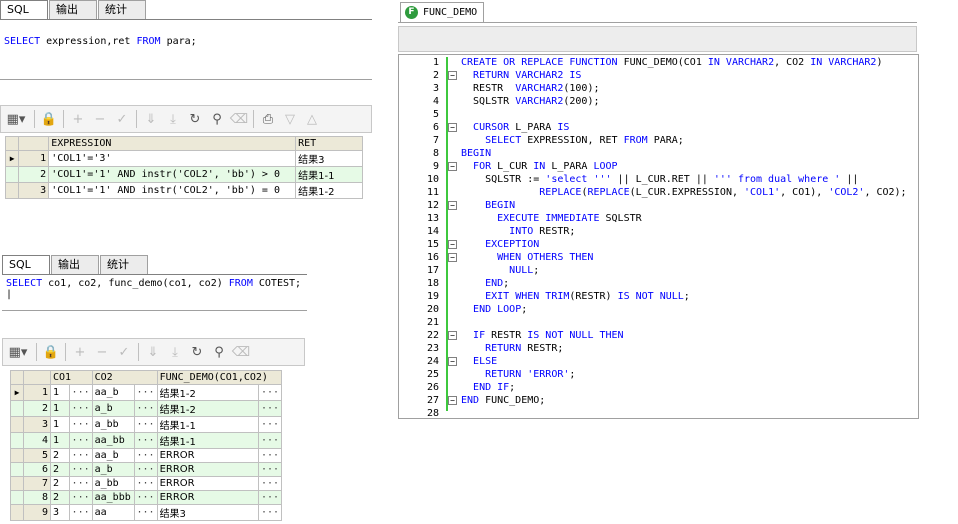 This screenshot has width=958, height=524. What do you see at coordinates (329, 158) in the screenshot?
I see `cell-ret: 结果3` at bounding box center [329, 158].